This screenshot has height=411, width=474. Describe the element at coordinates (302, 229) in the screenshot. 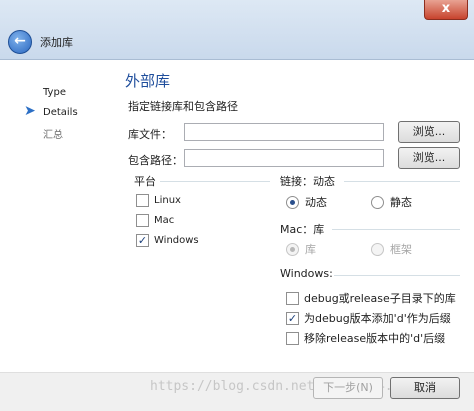

I see `mac-group-title: Mac：库` at that location.